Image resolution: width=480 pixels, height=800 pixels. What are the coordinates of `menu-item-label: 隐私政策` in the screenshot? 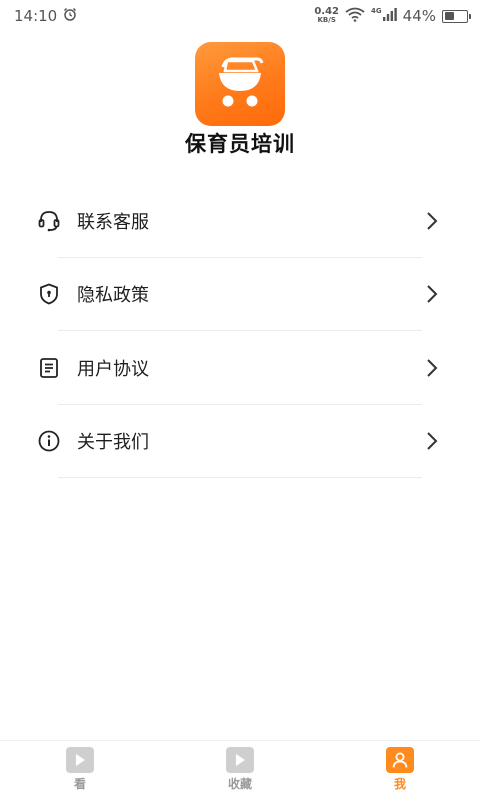 It's located at (113, 296).